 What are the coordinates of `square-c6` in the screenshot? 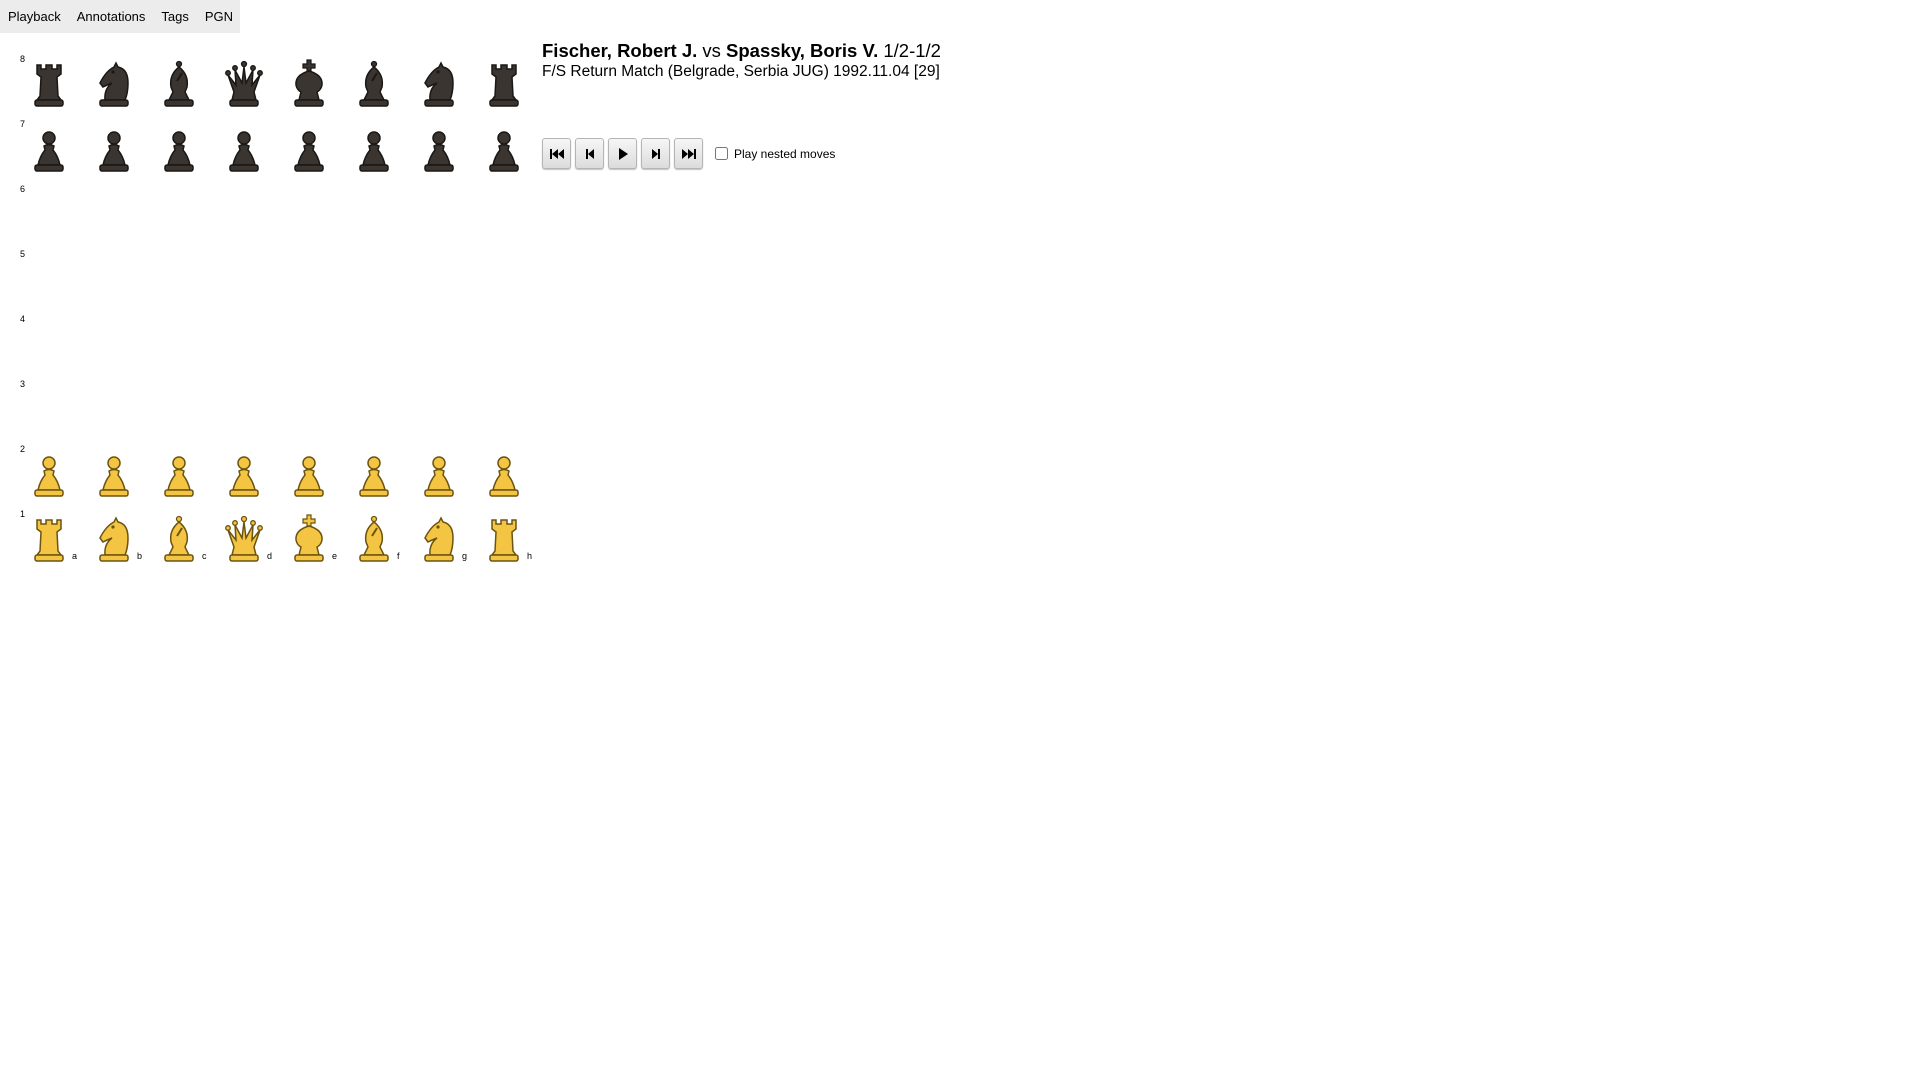 It's located at (178, 214).